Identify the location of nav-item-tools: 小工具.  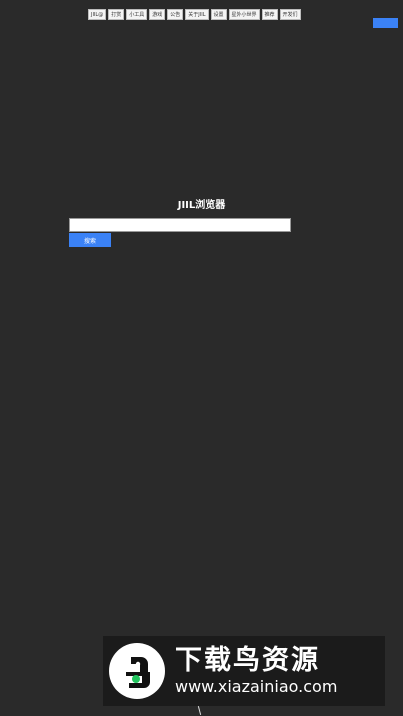
(137, 14).